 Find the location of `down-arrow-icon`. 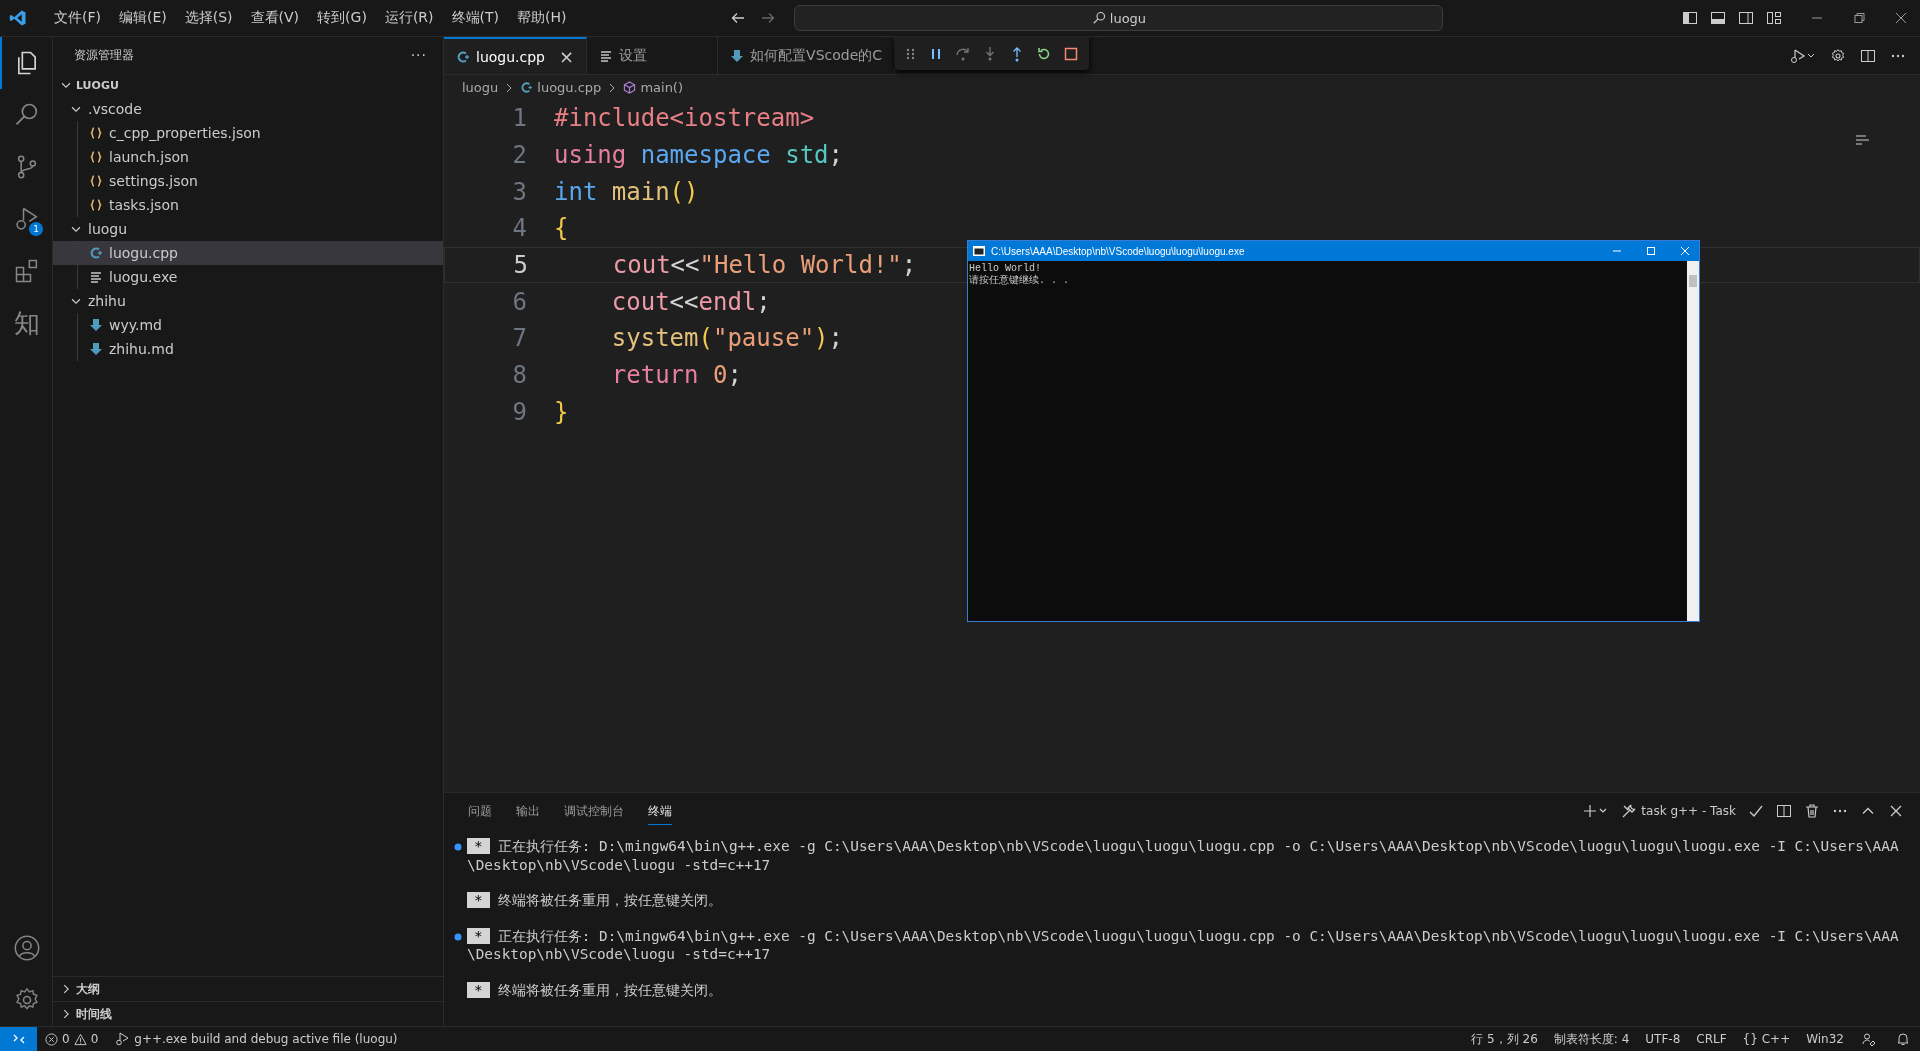

down-arrow-icon is located at coordinates (96, 349).